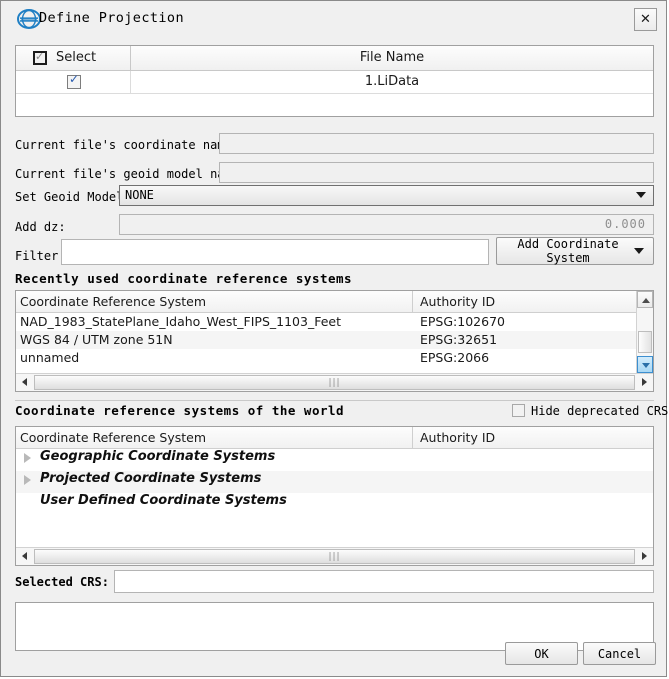  I want to click on recent-crs-name: WGS 84 / UTM zone 51N, so click(96, 339).